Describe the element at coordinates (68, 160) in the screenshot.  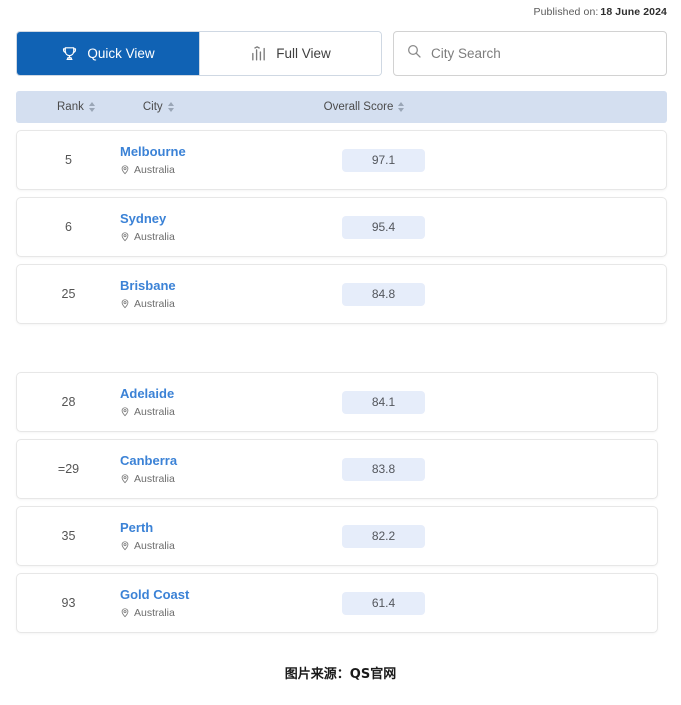
I see `row-rank: 5` at that location.